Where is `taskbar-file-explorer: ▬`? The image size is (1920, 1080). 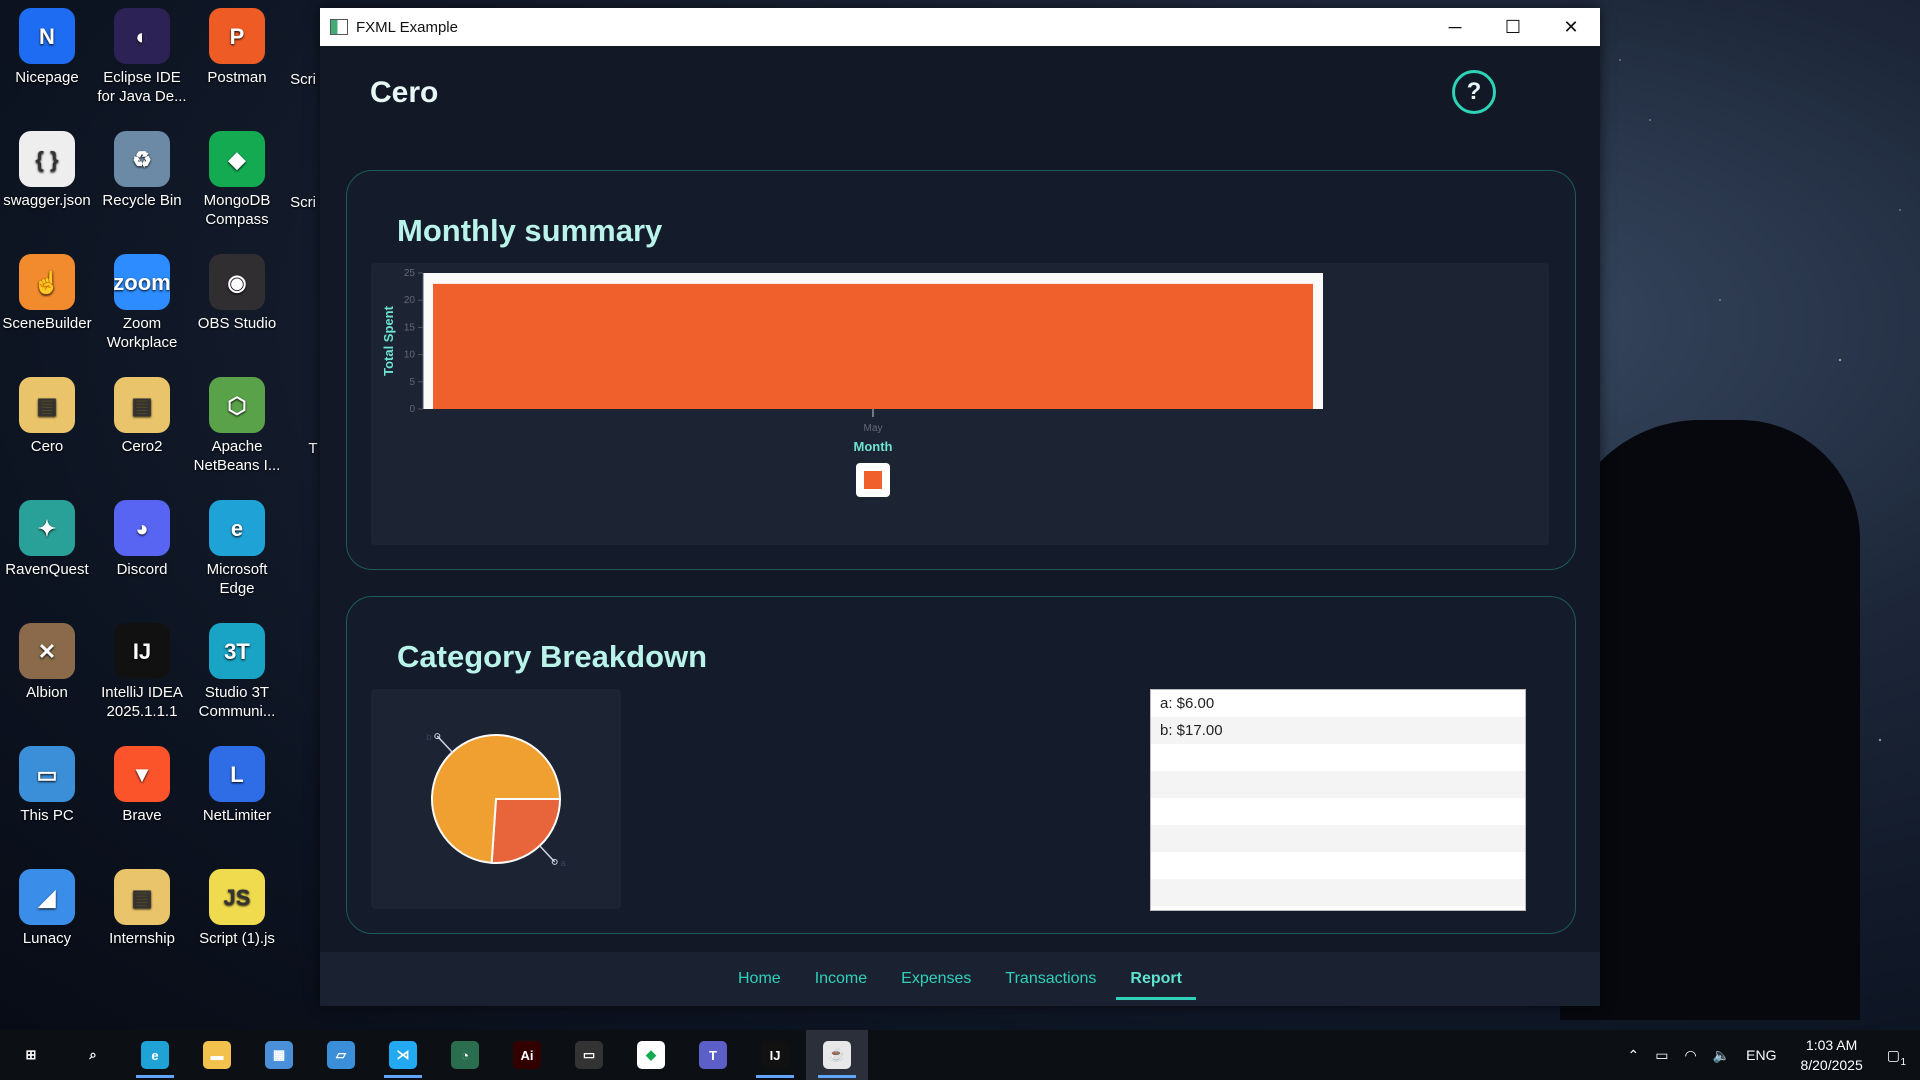 taskbar-file-explorer: ▬ is located at coordinates (217, 1055).